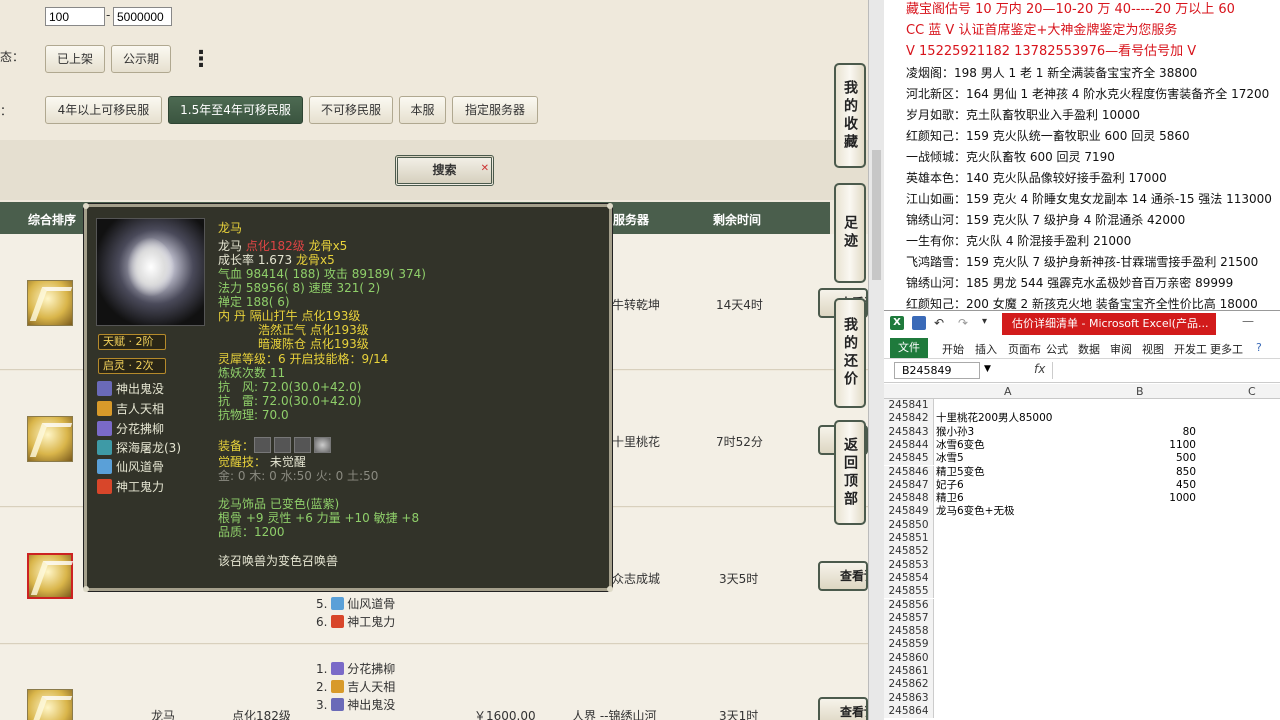  I want to click on row-number: 245856, so click(909, 605).